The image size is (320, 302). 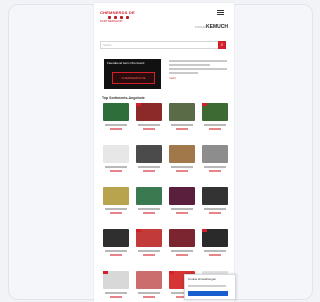 What do you see at coordinates (198, 70) in the screenshot?
I see `intro-text: mehr` at bounding box center [198, 70].